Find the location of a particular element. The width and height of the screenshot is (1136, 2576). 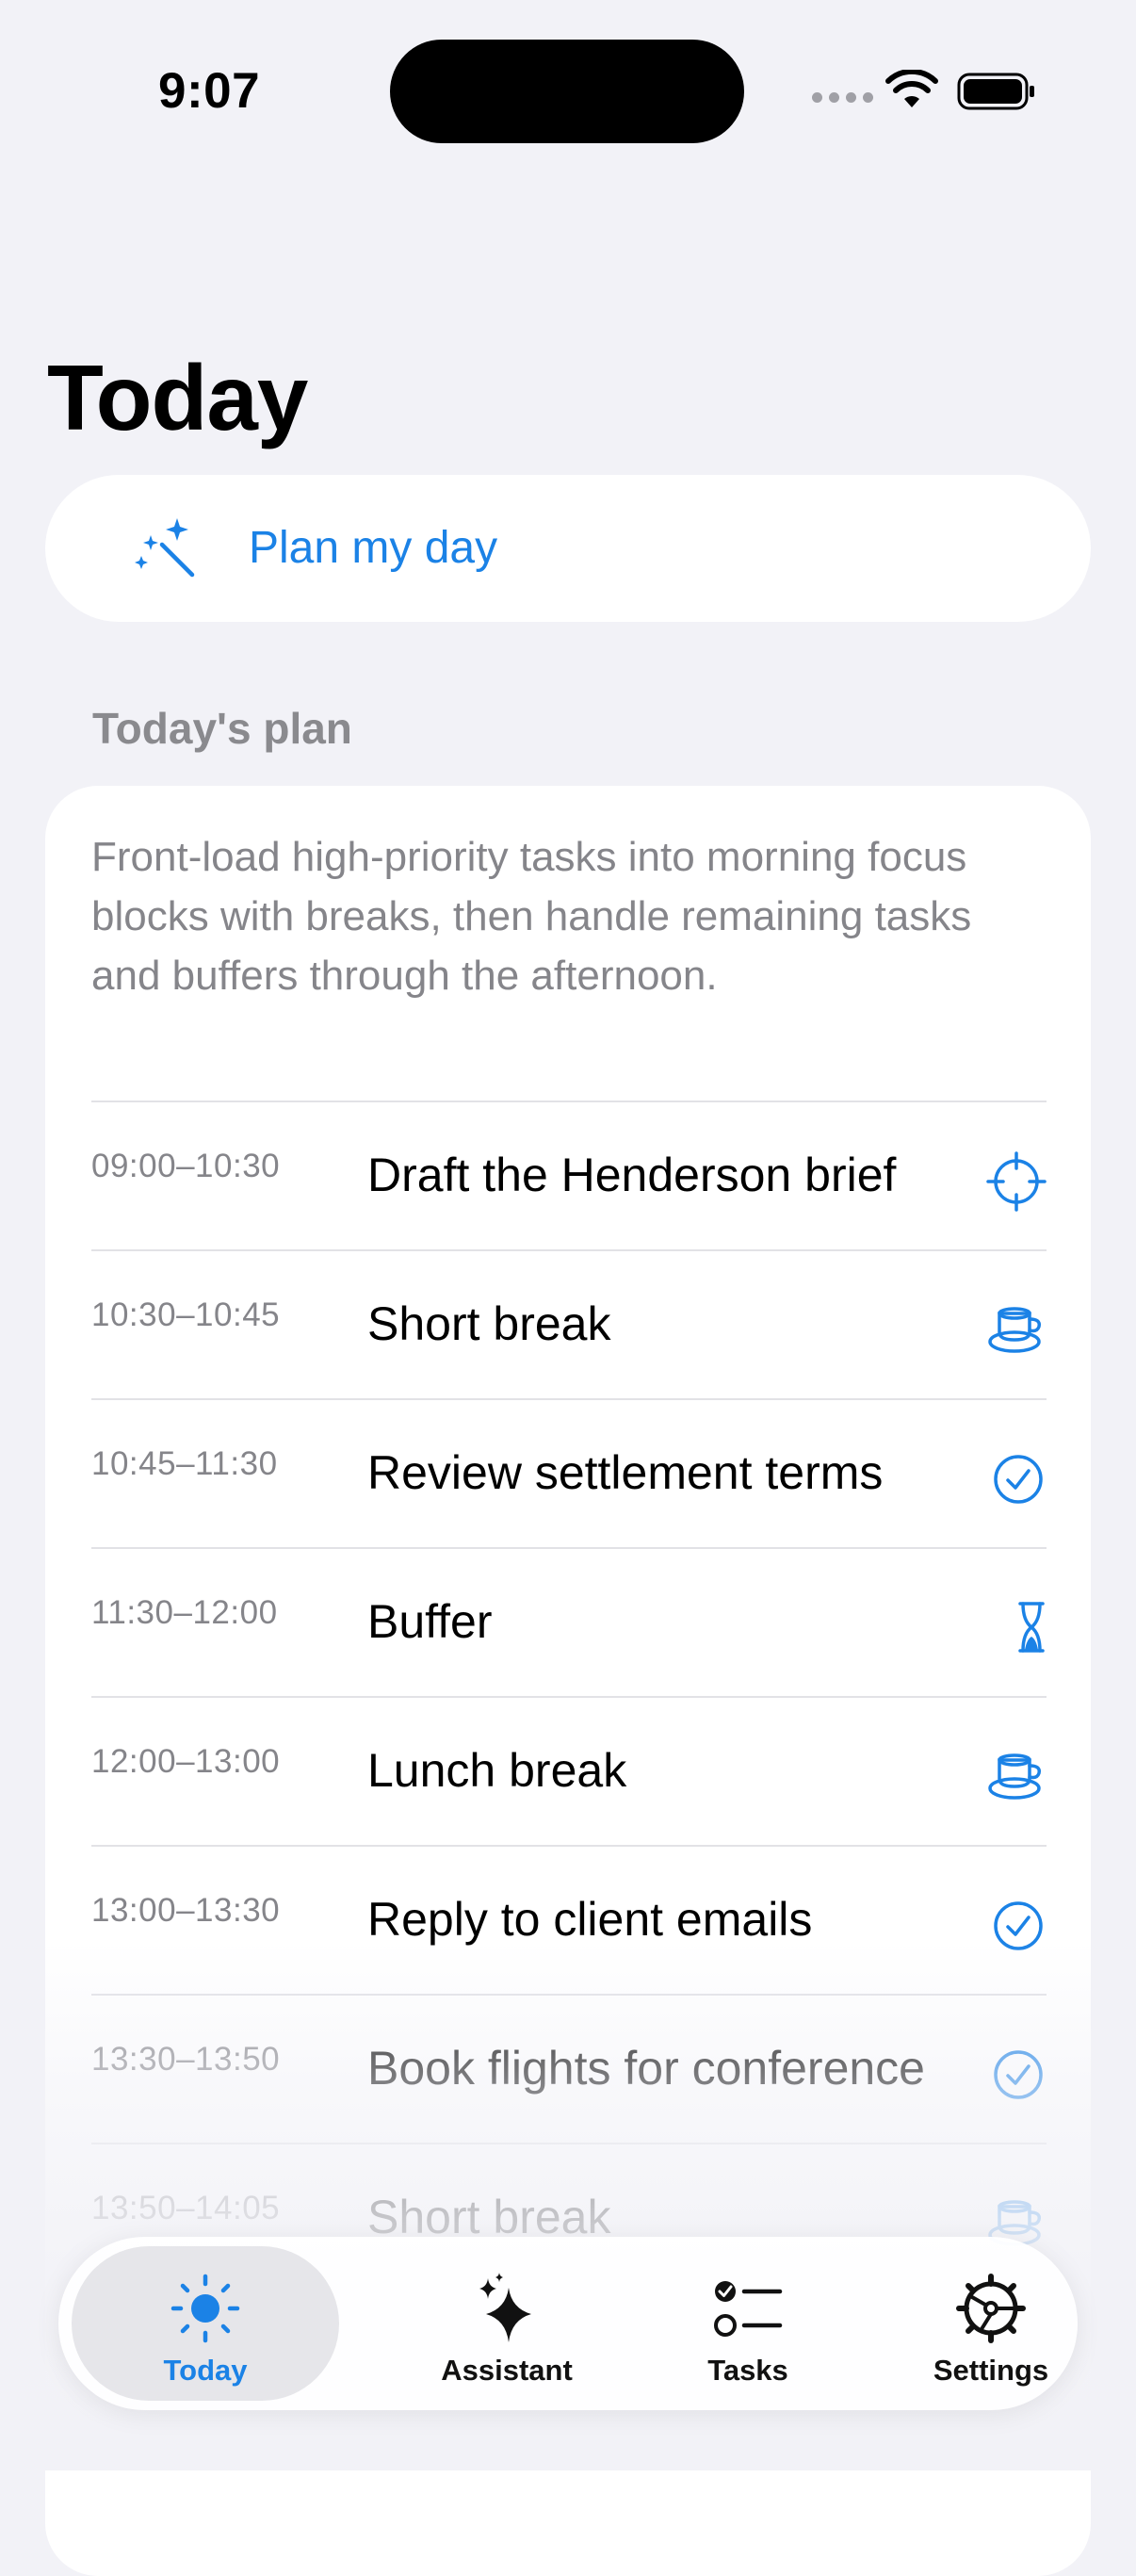

row-title: Review settlement terms is located at coordinates (626, 1472).